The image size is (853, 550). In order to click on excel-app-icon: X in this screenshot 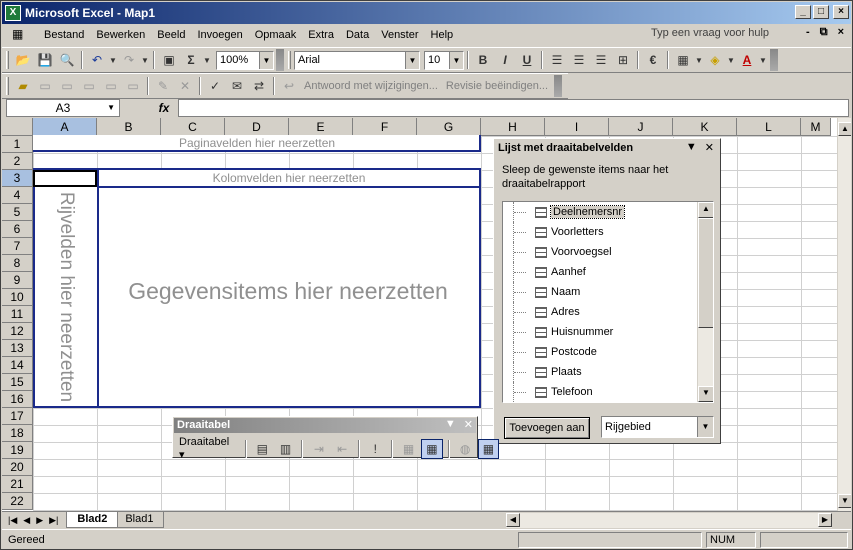, I will do `click(13, 13)`.